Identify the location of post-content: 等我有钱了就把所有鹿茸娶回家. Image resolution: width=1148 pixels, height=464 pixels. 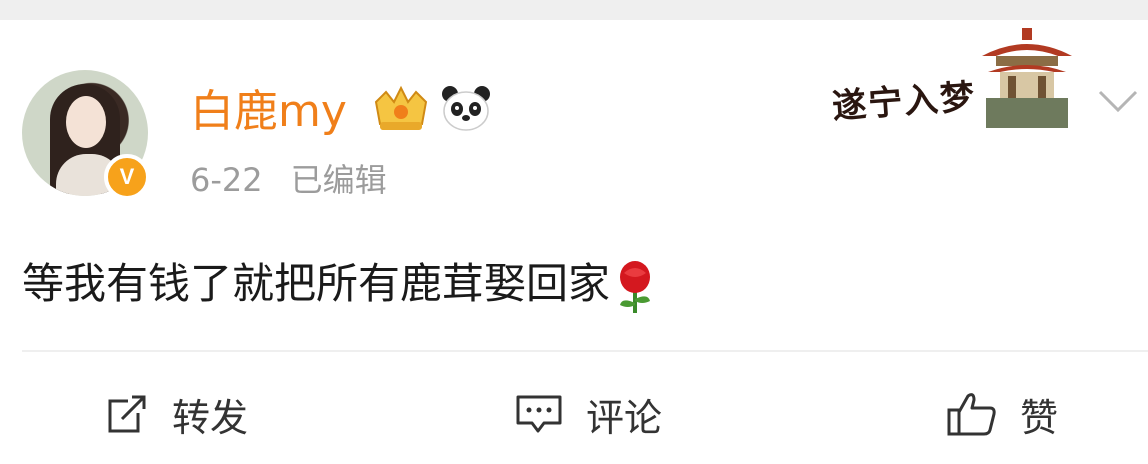
(339, 285).